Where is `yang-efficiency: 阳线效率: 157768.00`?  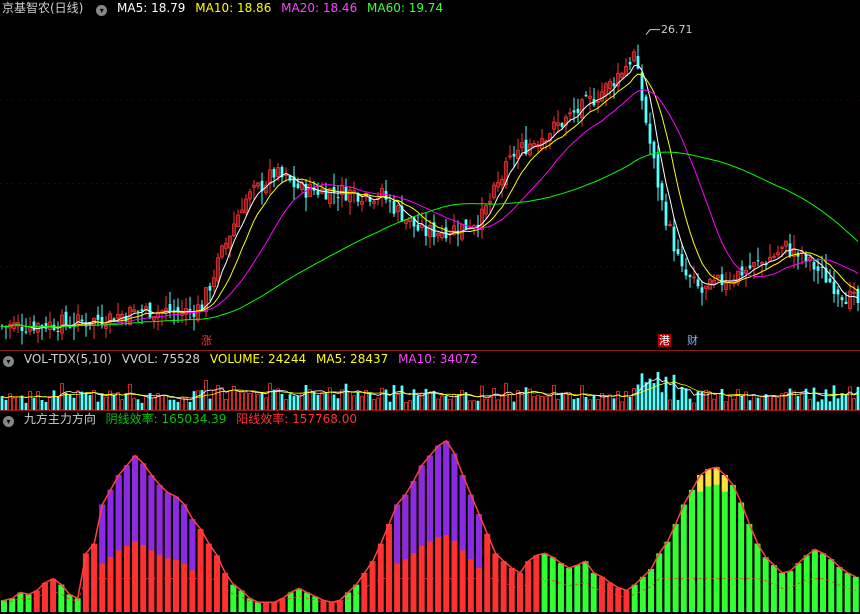 yang-efficiency: 阳线效率: 157768.00 is located at coordinates (297, 419).